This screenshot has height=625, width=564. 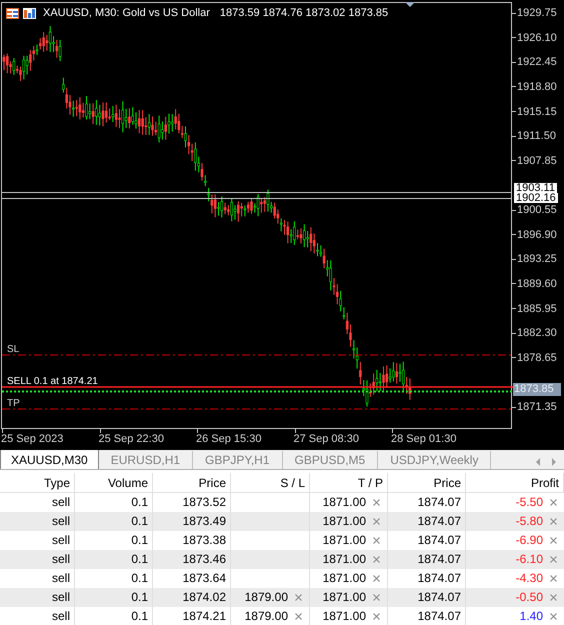 I want to click on price-level-label: 1902.16, so click(x=536, y=198).